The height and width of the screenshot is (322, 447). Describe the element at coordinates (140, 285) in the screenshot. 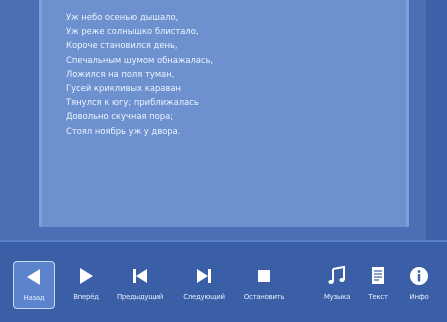

I see `previous-button: Предыдущий` at that location.